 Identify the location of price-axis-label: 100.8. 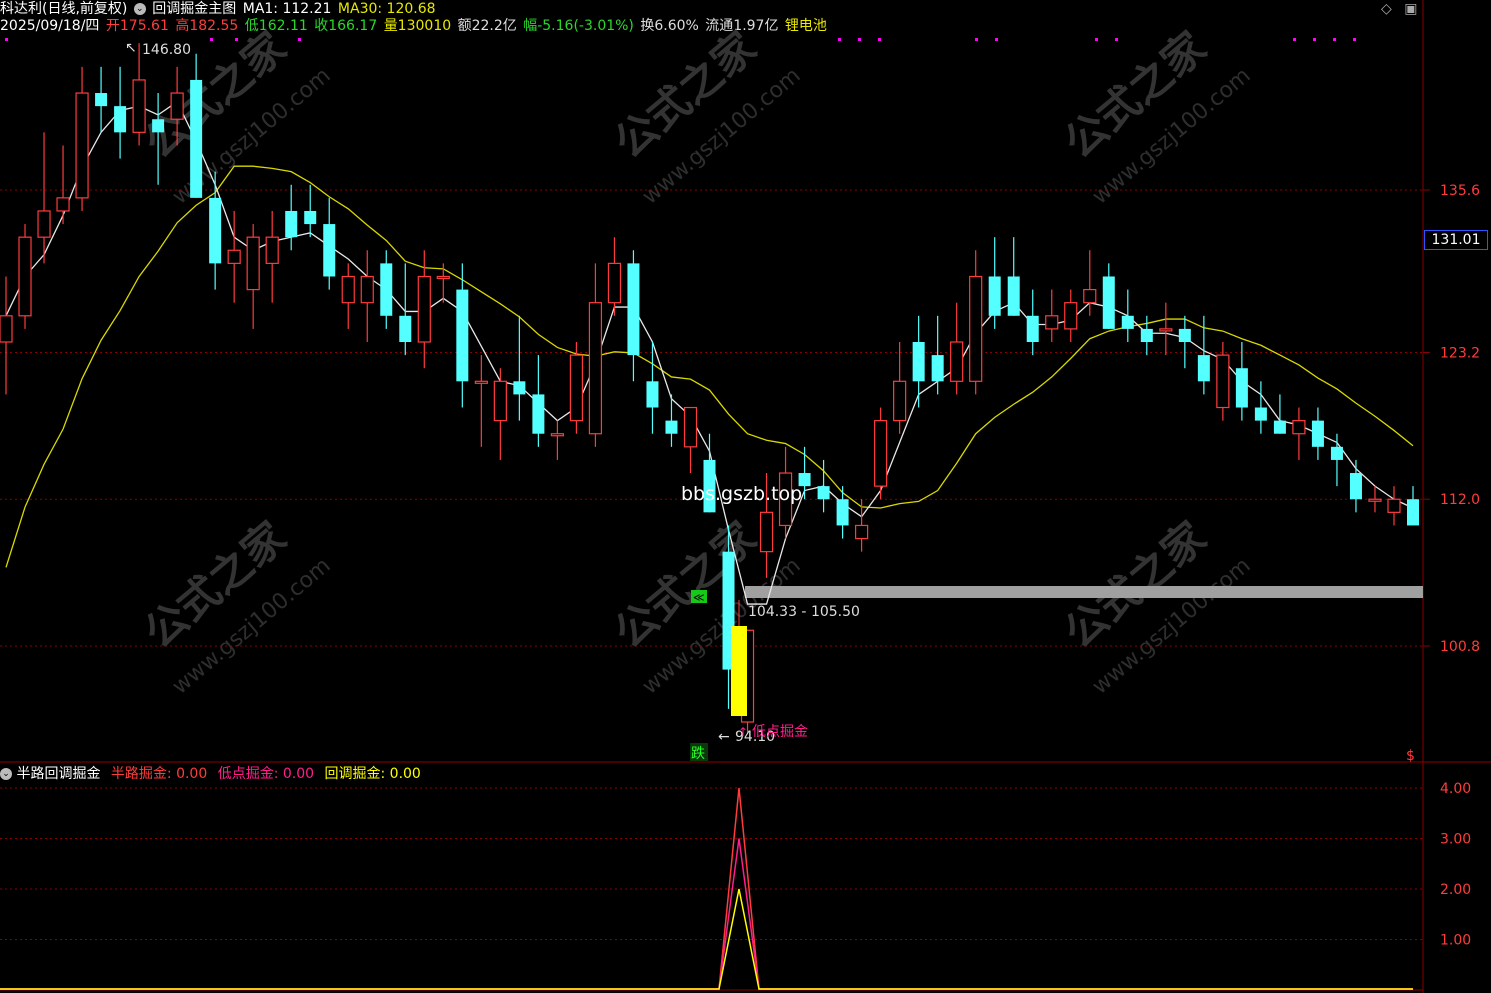
(1460, 647).